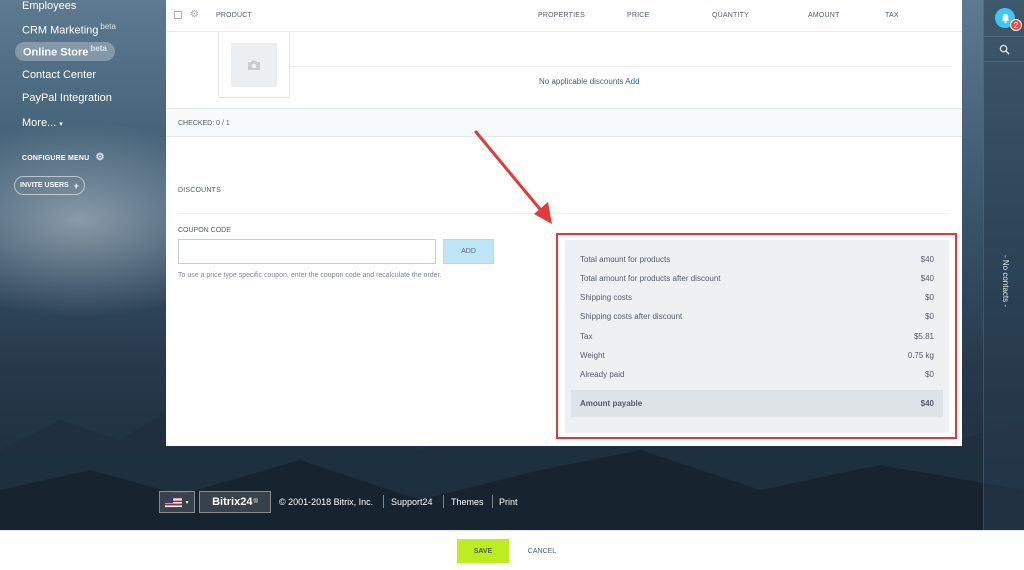 The width and height of the screenshot is (1024, 570). I want to click on notification-count-badge: 2, so click(1016, 25).